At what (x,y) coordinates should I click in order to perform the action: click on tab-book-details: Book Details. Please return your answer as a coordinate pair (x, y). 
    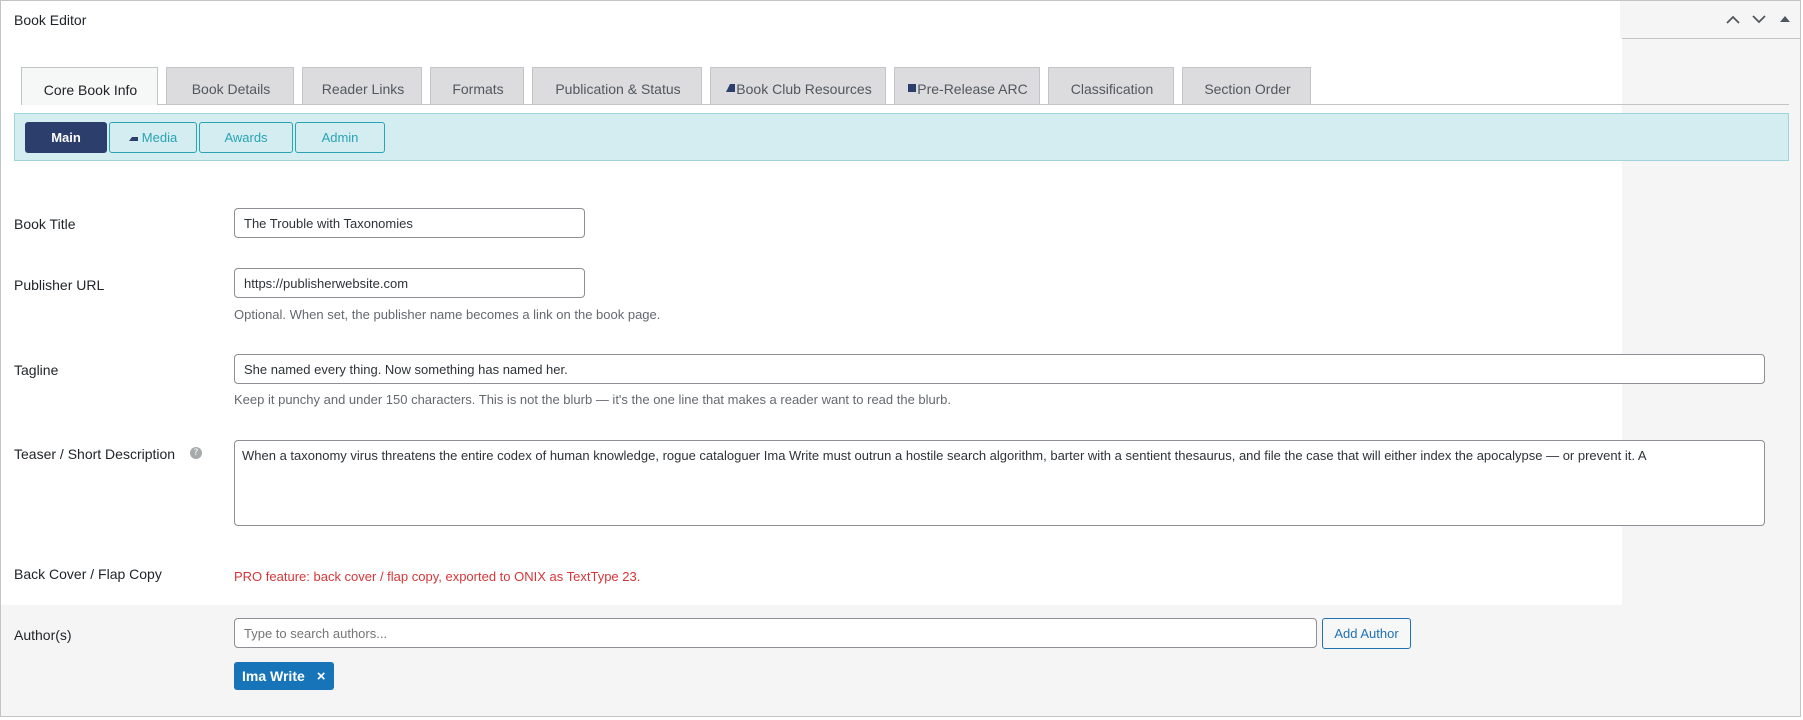
    Looking at the image, I should click on (230, 85).